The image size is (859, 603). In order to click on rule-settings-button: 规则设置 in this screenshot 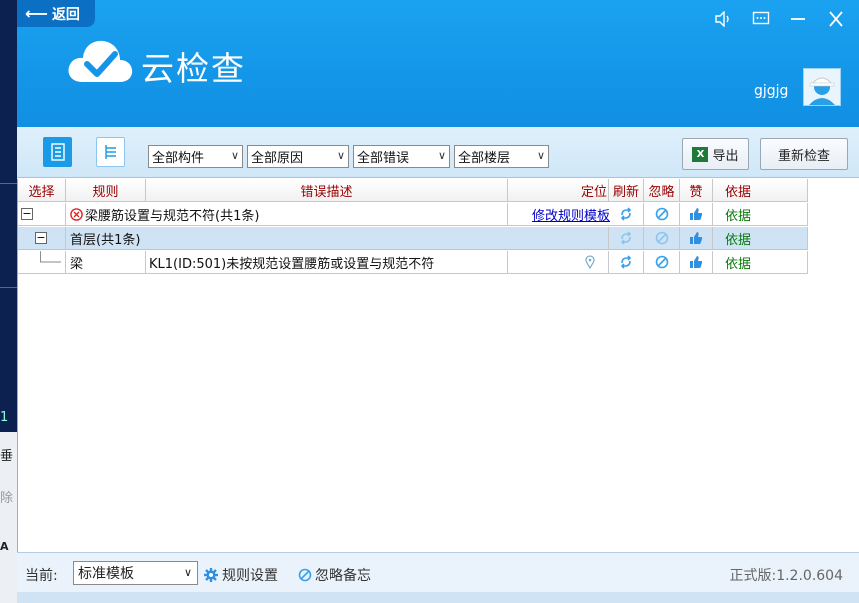, I will do `click(240, 575)`.